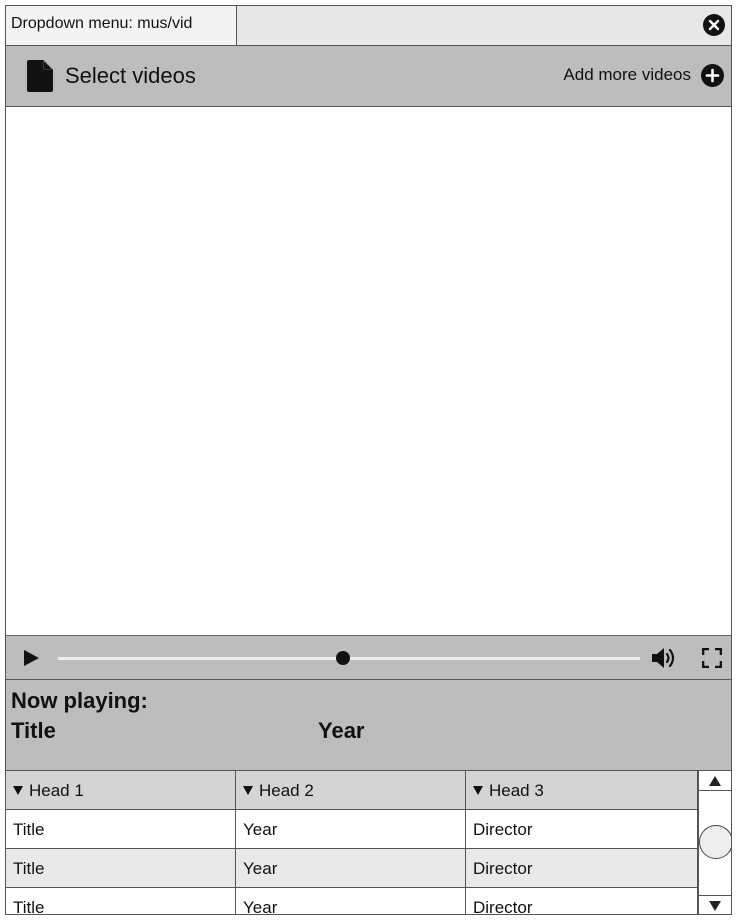 The width and height of the screenshot is (740, 920). I want to click on now-playing-label: Now playing:, so click(79, 700).